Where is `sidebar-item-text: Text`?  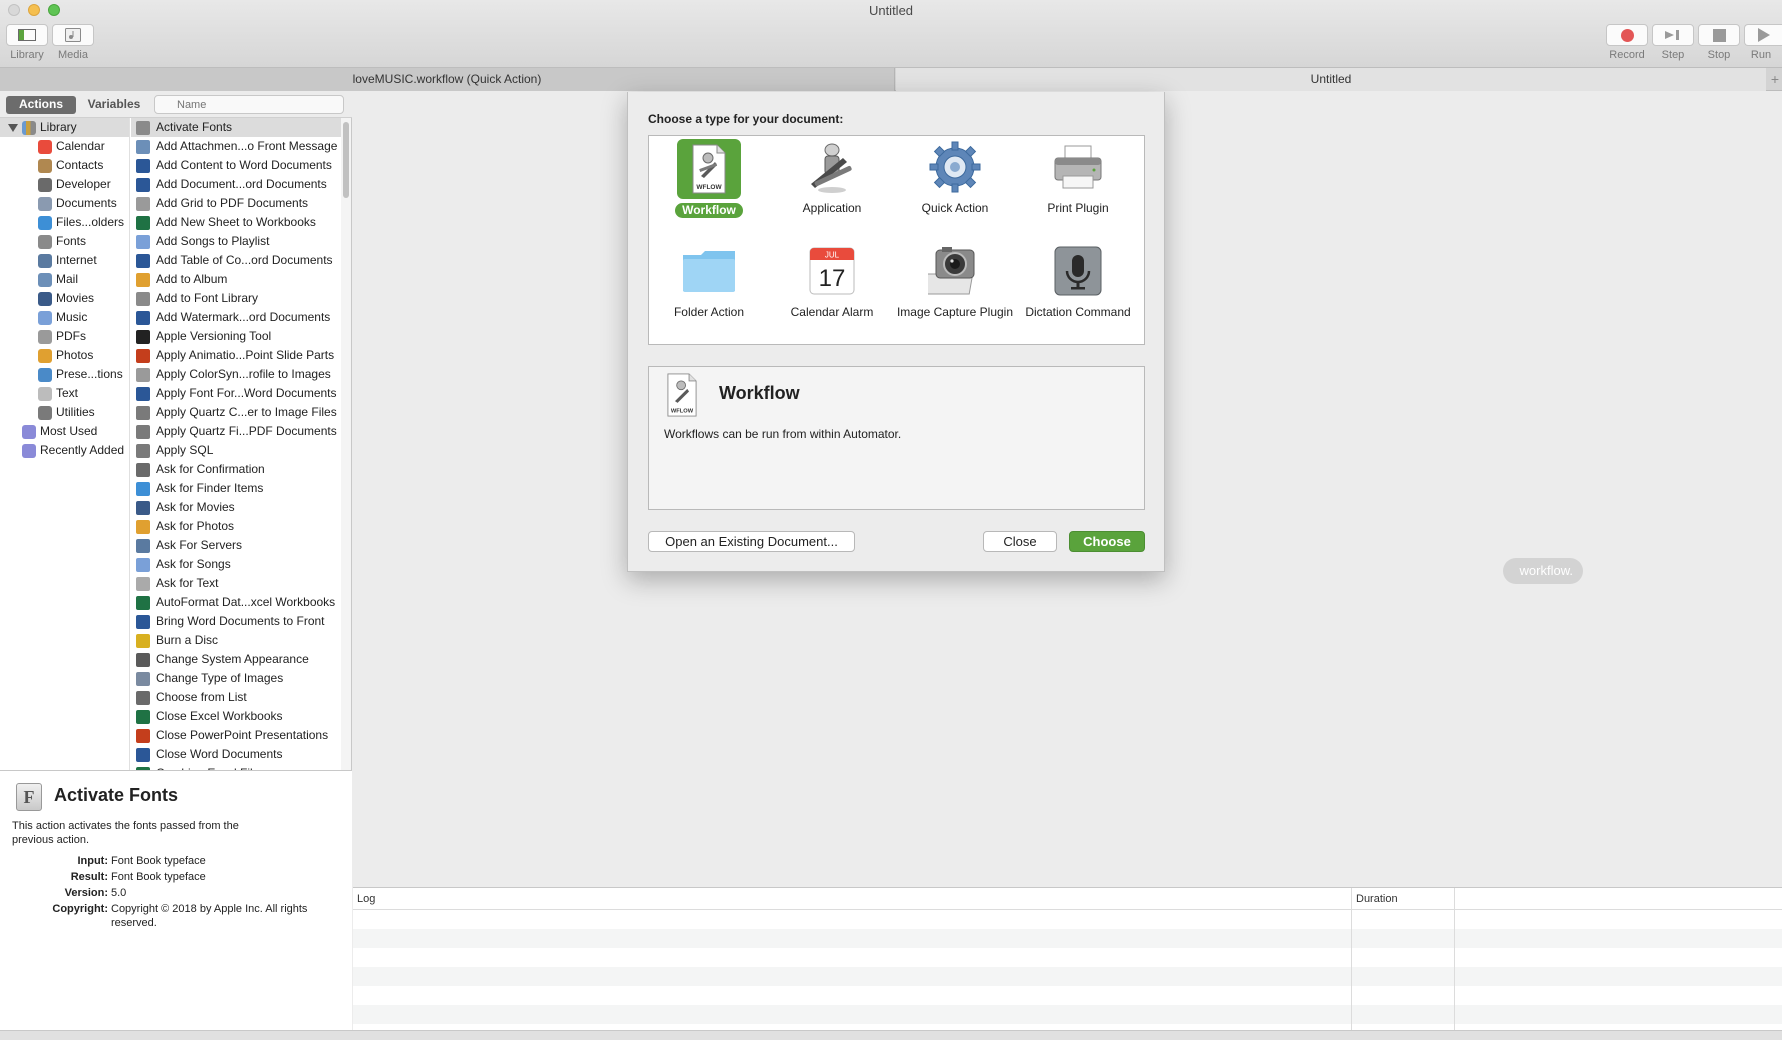
sidebar-item-text: Text is located at coordinates (58, 393).